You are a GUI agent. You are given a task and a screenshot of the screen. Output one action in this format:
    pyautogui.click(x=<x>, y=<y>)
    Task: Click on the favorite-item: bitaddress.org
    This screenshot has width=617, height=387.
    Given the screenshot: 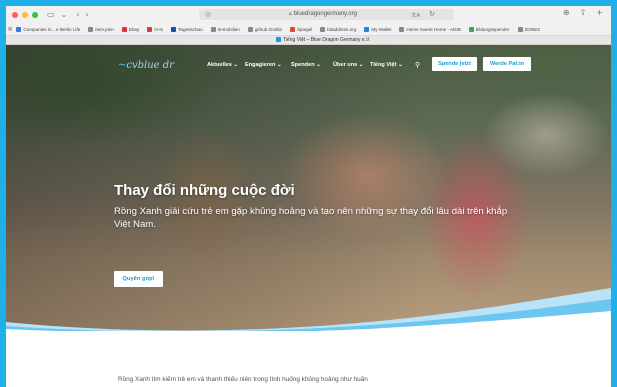 What is the action you would take?
    pyautogui.click(x=338, y=29)
    